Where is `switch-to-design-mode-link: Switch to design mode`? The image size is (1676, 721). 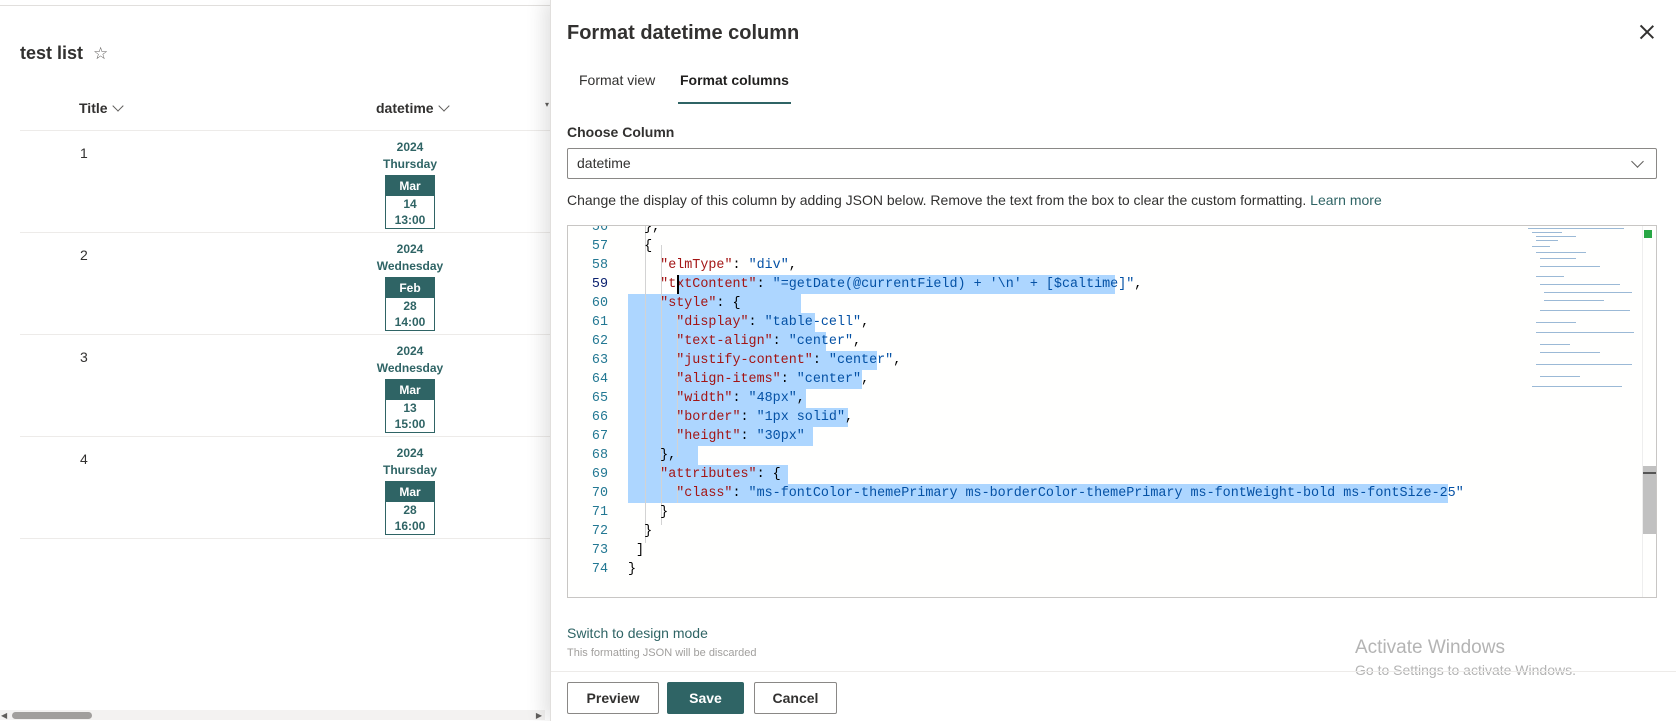 switch-to-design-mode-link: Switch to design mode is located at coordinates (637, 633).